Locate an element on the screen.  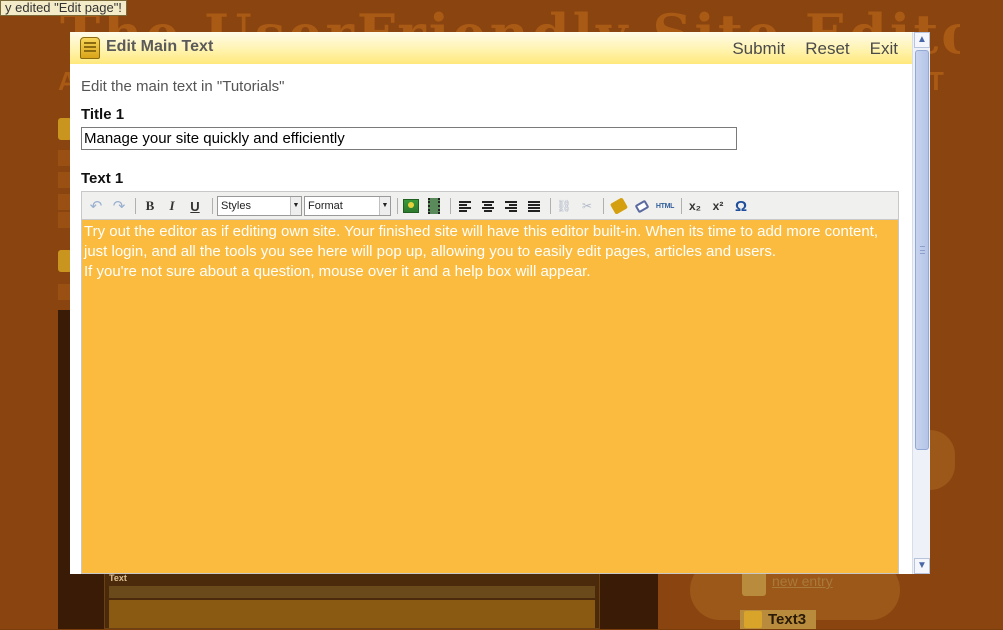
dialog-scrollbar: ▲ ▼ is located at coordinates (921, 303).